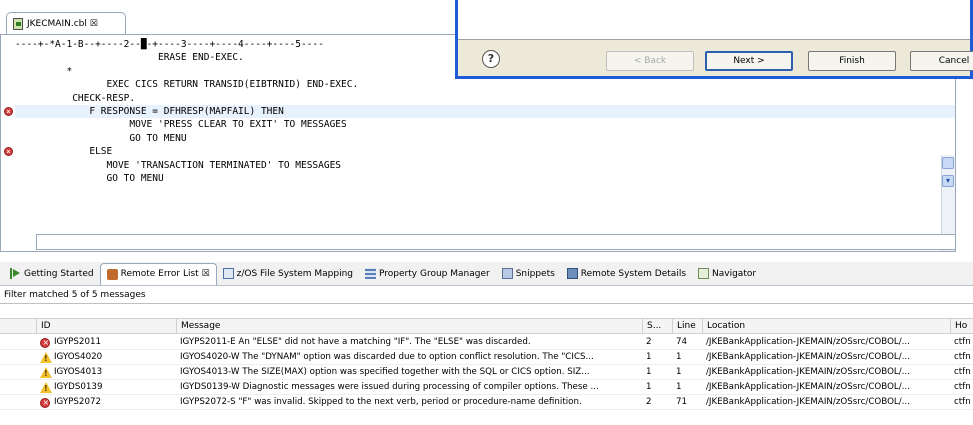 The image size is (973, 425). I want to click on finish-button: Finish, so click(852, 61).